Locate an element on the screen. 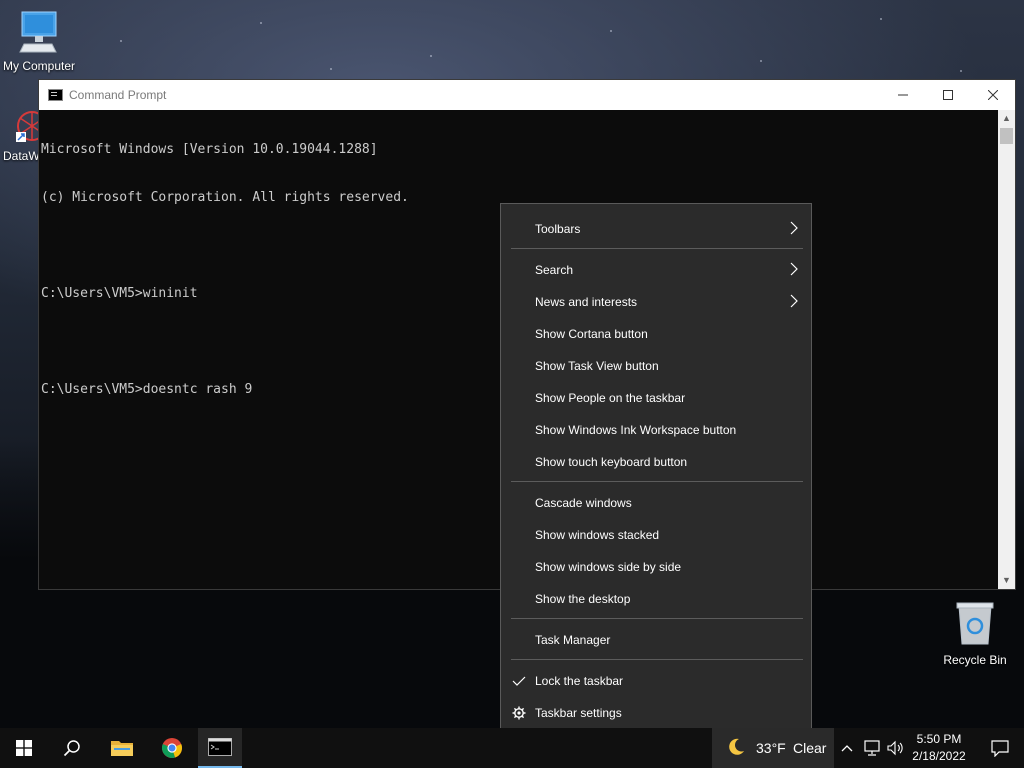 The height and width of the screenshot is (768, 1024). desktop-icon-recycle-bin: Recycle Bin is located at coordinates (975, 633).